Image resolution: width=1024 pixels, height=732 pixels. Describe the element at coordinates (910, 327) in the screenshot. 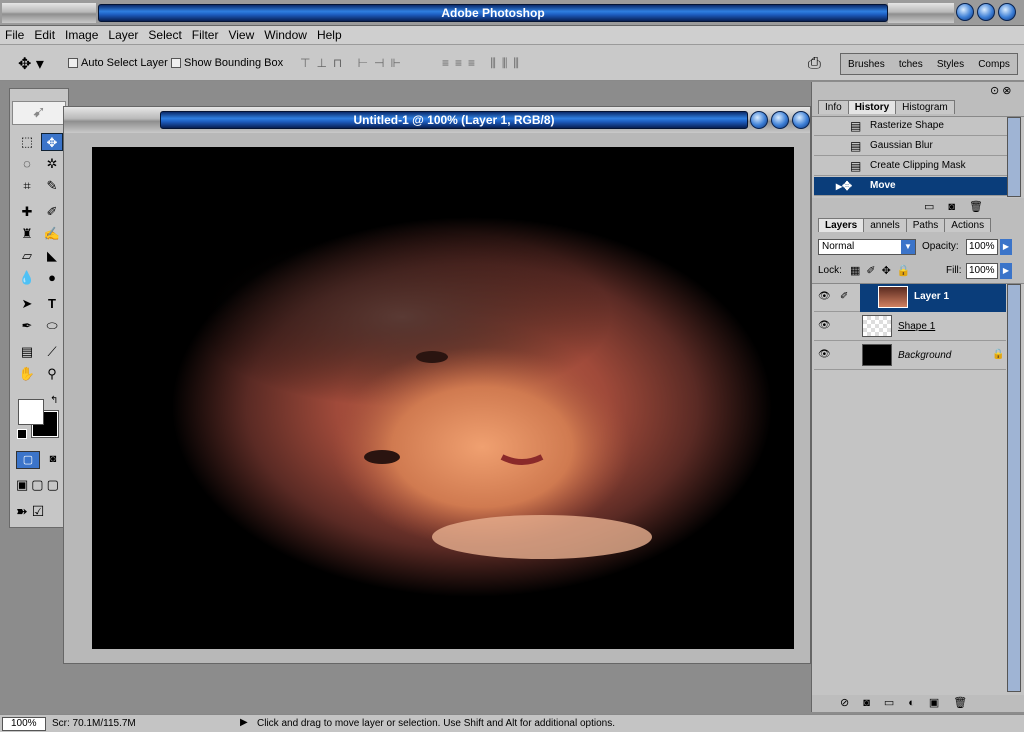

I see `layer-row-shape-1: 👁 Shape 1` at that location.